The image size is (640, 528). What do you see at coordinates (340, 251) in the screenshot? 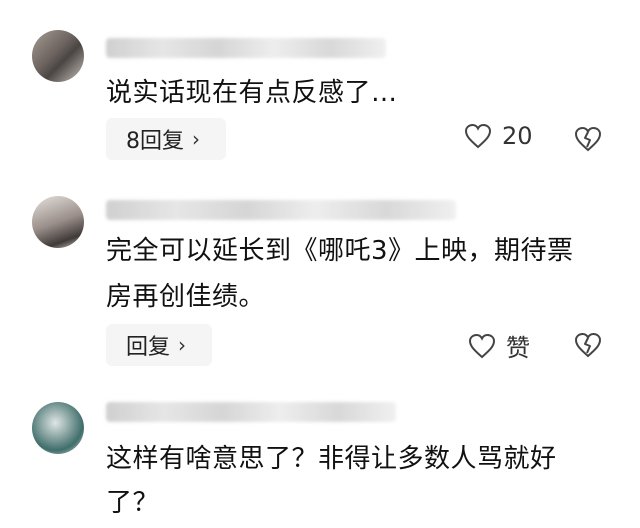
I see `comment-text-line: 完全可以延长到《哪吒3》上映，期待票` at bounding box center [340, 251].